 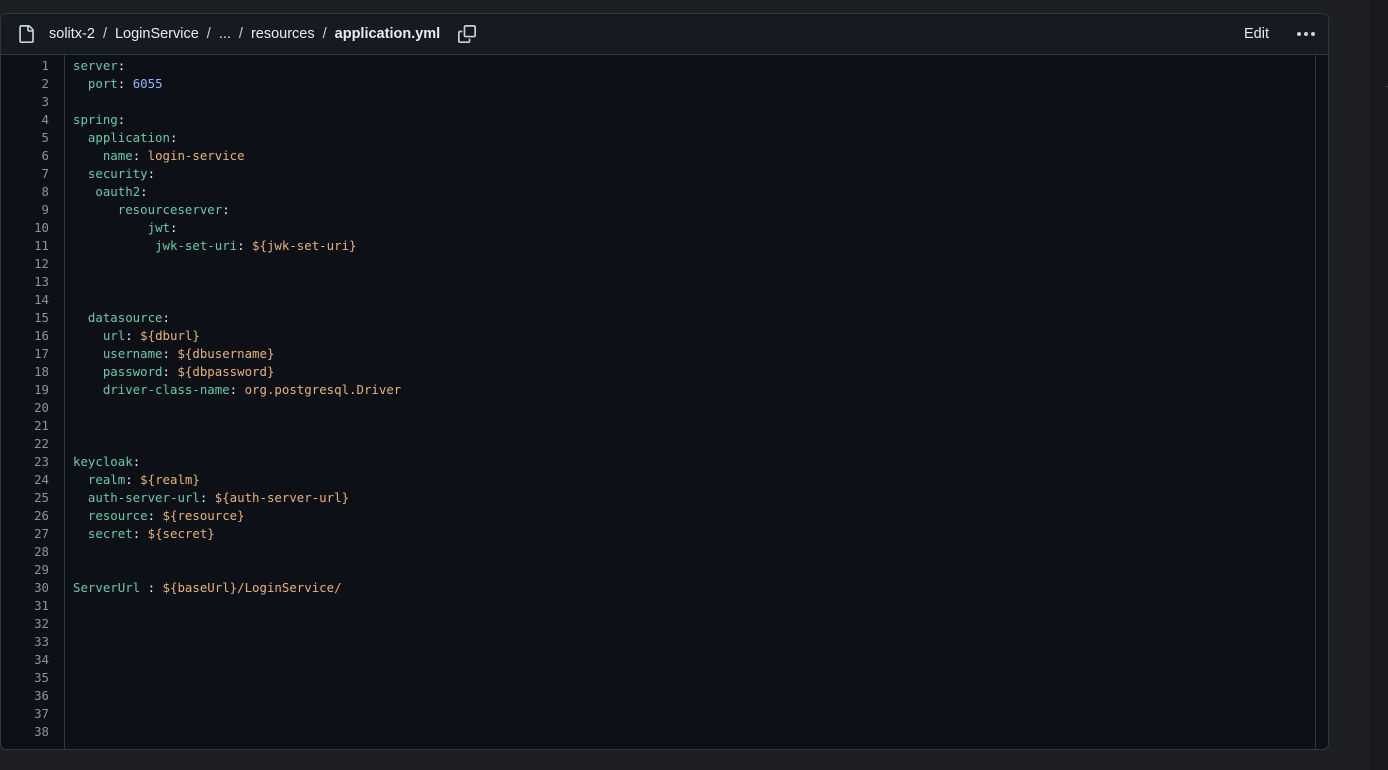 What do you see at coordinates (690, 498) in the screenshot?
I see `code-line: auth-server-url: ${auth-server-url}` at bounding box center [690, 498].